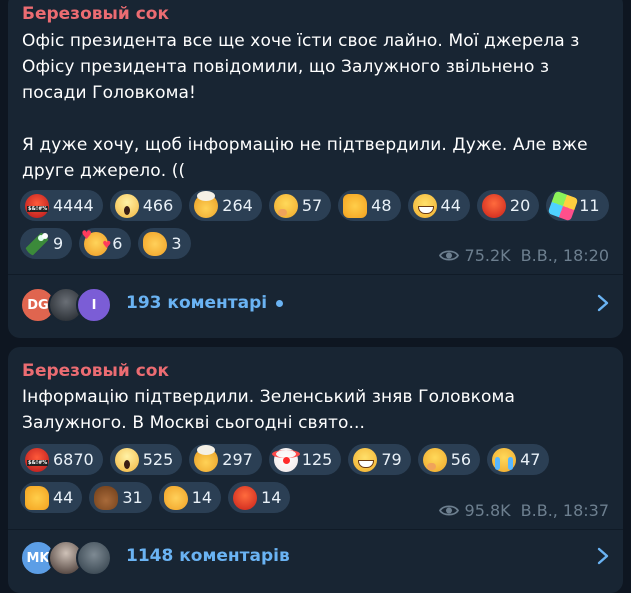 The width and height of the screenshot is (631, 593). I want to click on smiling-face-hearts-icon, so click(96, 242).